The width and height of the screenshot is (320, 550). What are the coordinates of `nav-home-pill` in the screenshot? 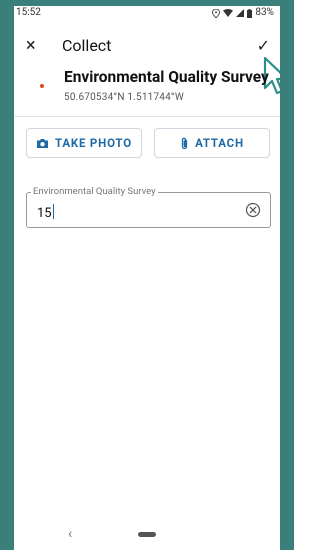 It's located at (147, 534).